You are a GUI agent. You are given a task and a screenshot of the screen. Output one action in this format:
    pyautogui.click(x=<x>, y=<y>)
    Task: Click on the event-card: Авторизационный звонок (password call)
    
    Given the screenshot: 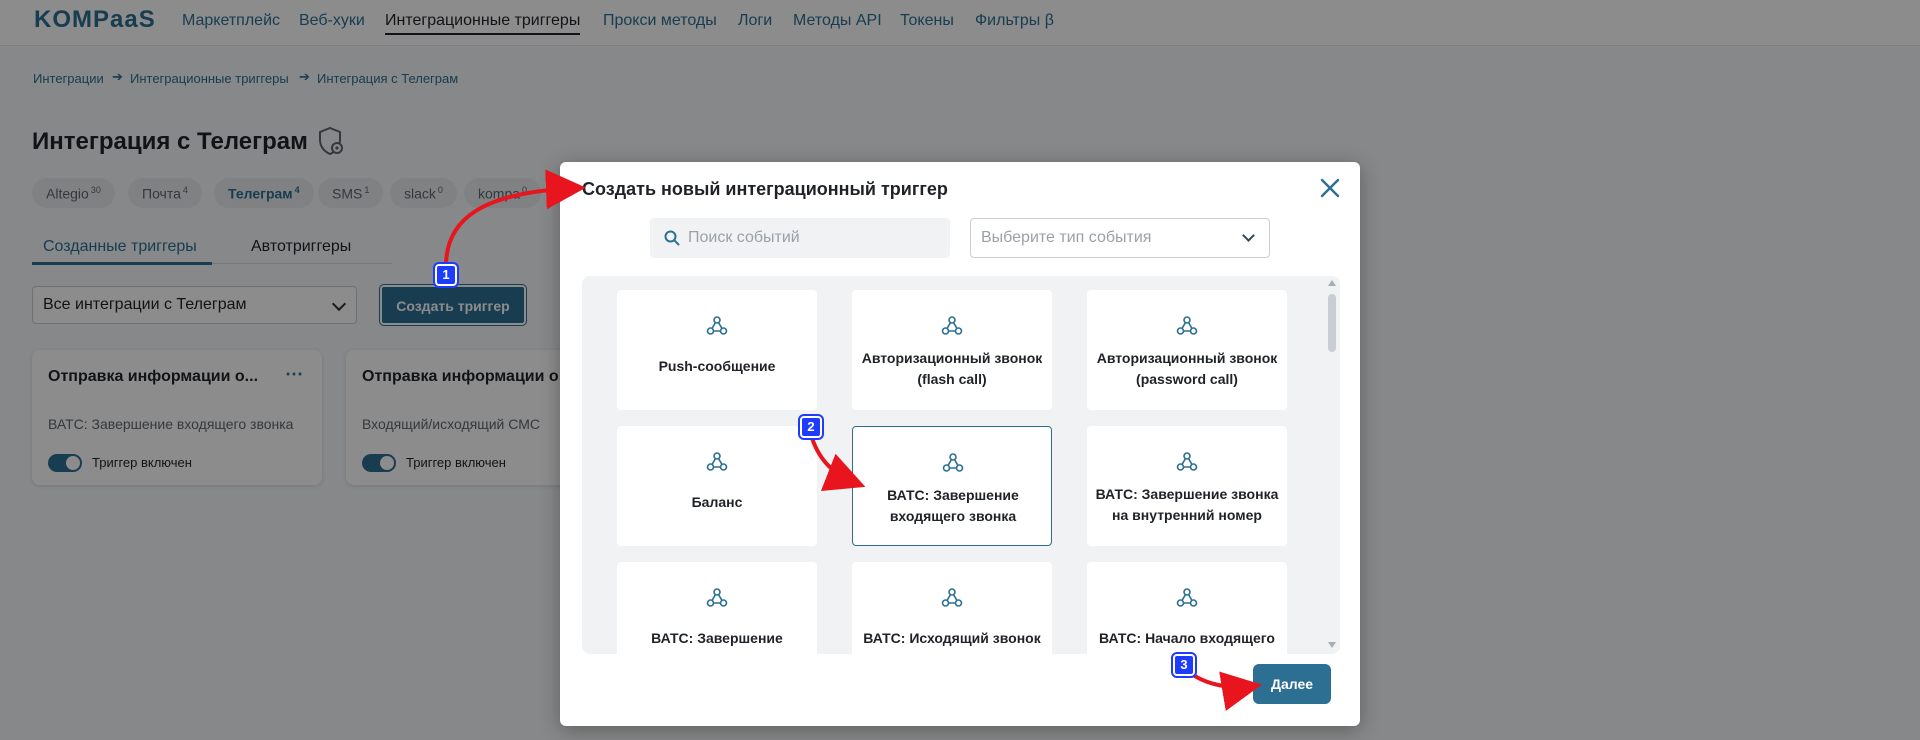 What is the action you would take?
    pyautogui.click(x=1187, y=350)
    